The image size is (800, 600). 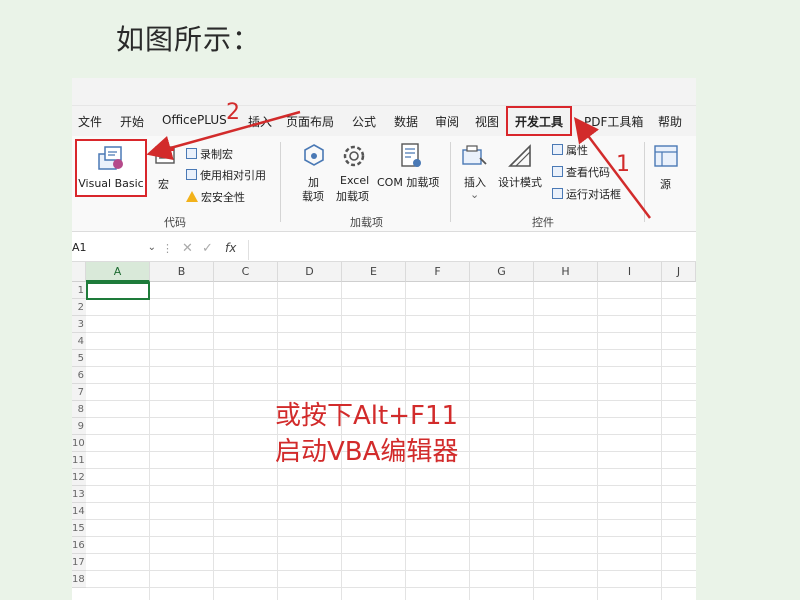 What do you see at coordinates (447, 121) in the screenshot?
I see `tab-review: 审阅` at bounding box center [447, 121].